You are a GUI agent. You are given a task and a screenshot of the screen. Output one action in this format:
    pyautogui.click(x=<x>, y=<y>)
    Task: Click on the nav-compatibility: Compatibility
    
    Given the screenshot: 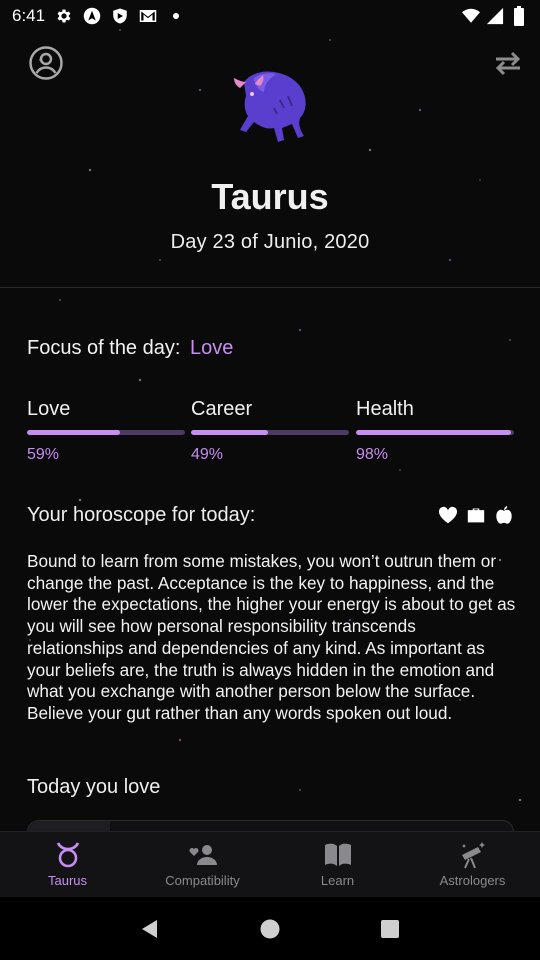 What is the action you would take?
    pyautogui.click(x=202, y=864)
    